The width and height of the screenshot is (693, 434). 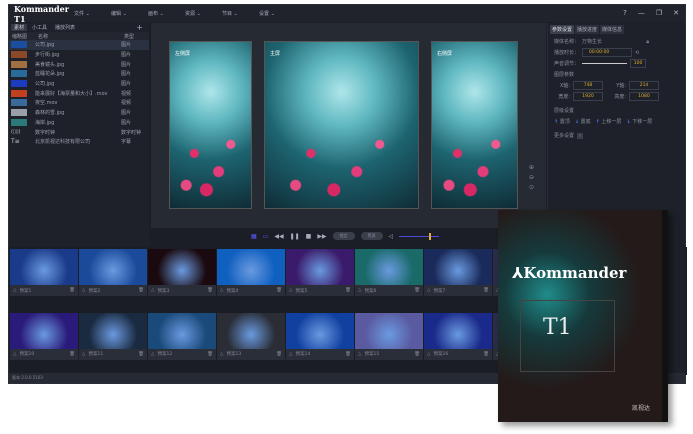 I want to click on y-label: Y轴:, so click(x=621, y=86).